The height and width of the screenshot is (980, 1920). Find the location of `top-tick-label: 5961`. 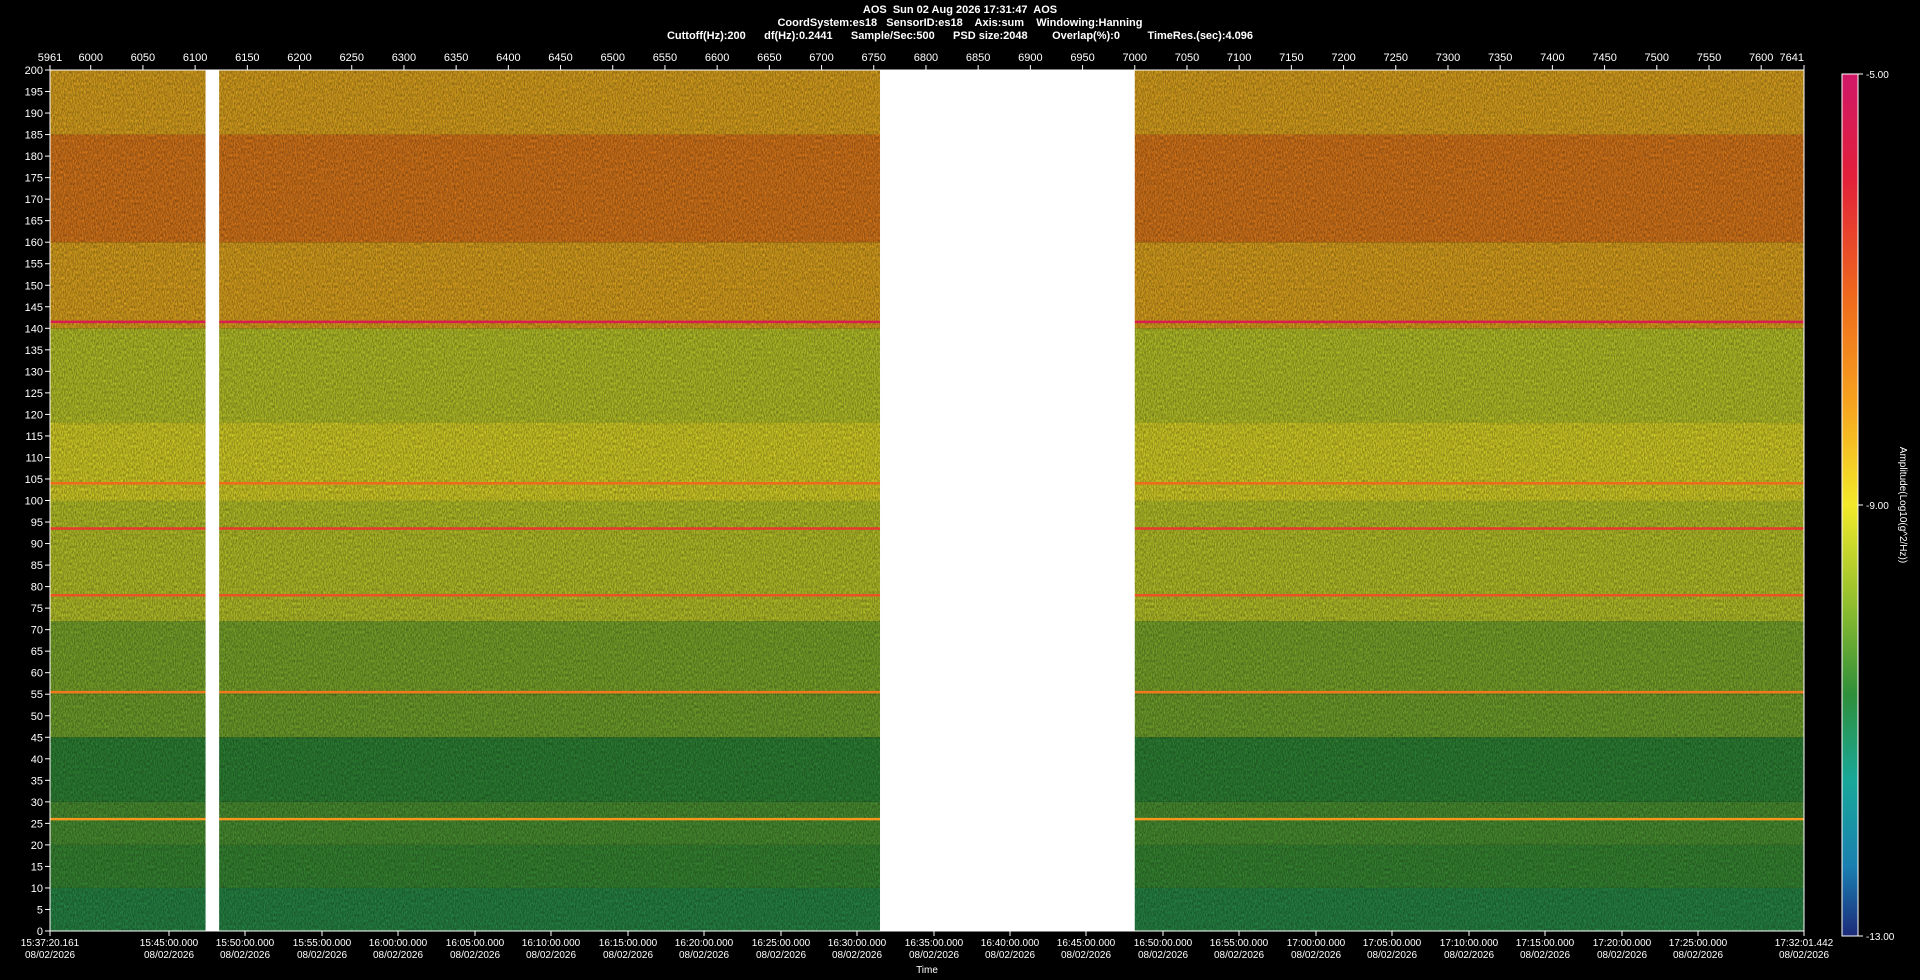

top-tick-label: 5961 is located at coordinates (50, 58).